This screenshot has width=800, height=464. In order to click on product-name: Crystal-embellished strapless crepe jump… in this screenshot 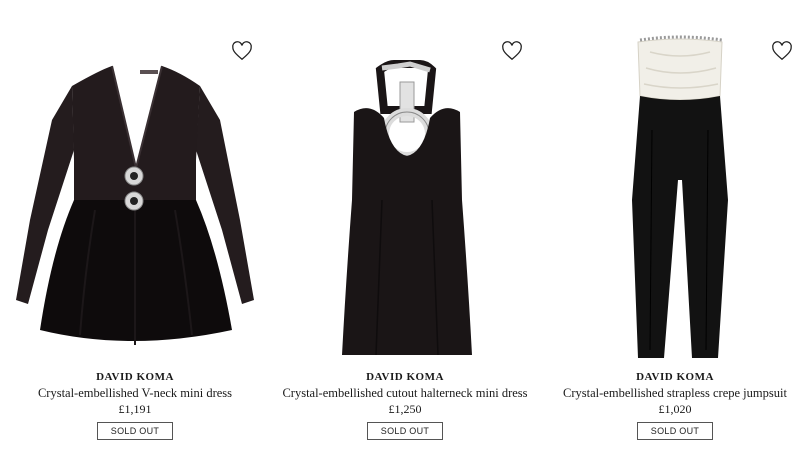, I will do `click(670, 393)`.